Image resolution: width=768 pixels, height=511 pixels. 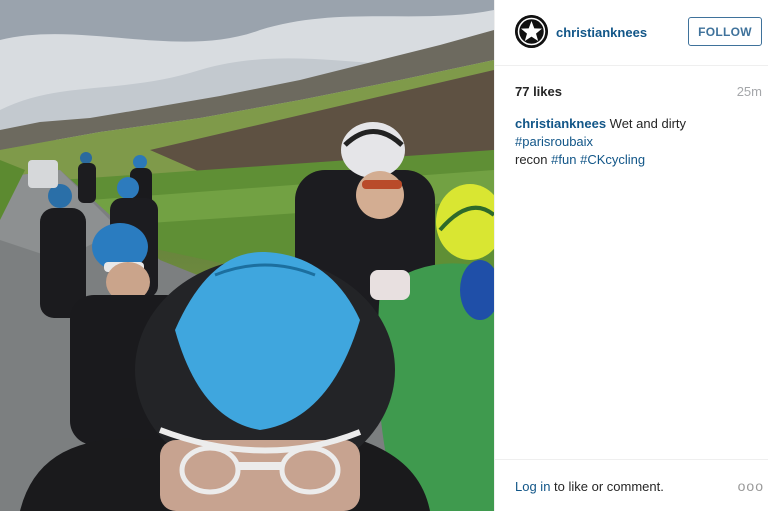 What do you see at coordinates (563, 159) in the screenshot?
I see `hashtag-link: #fun` at bounding box center [563, 159].